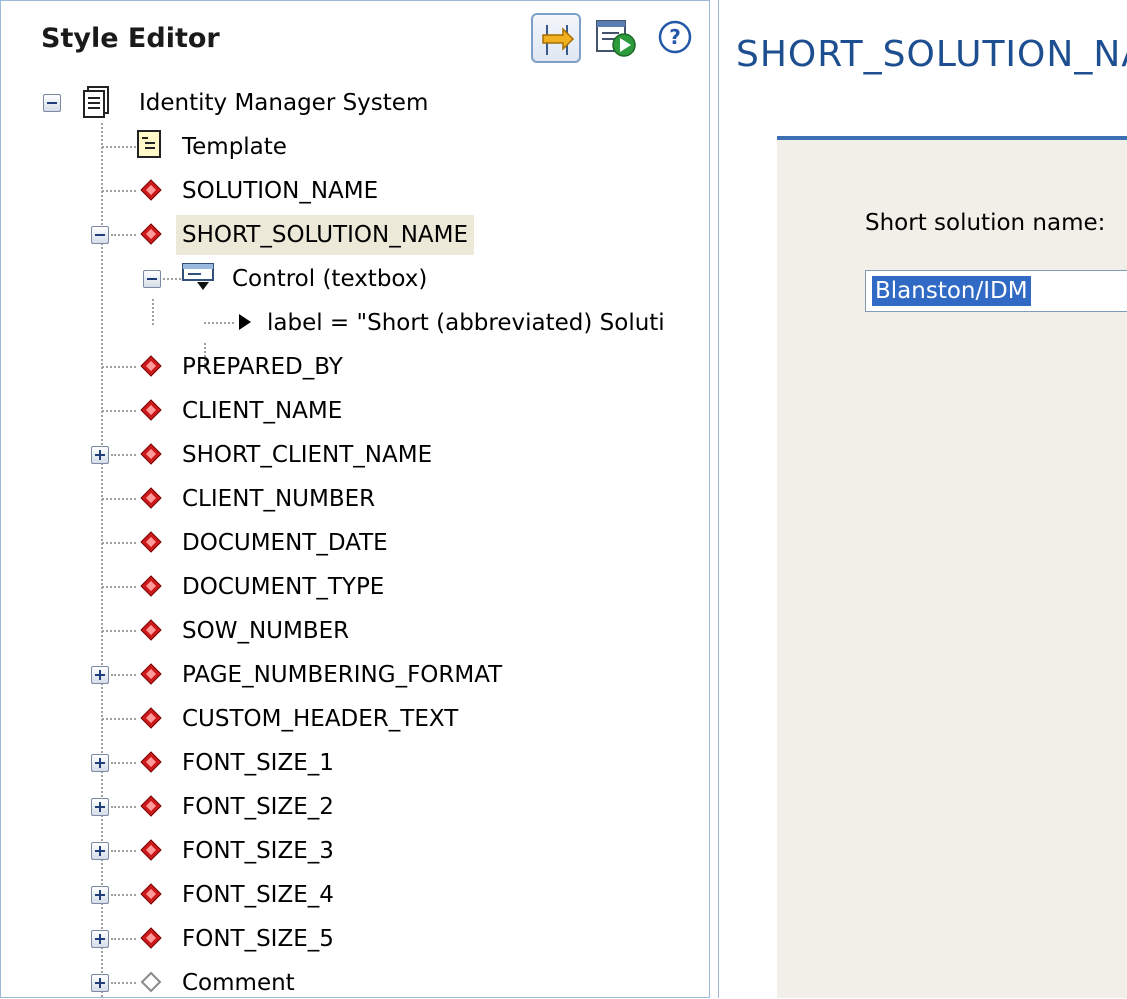 The width and height of the screenshot is (1127, 999). I want to click on tree-item-sow-number: SOW_NUMBER, so click(355, 631).